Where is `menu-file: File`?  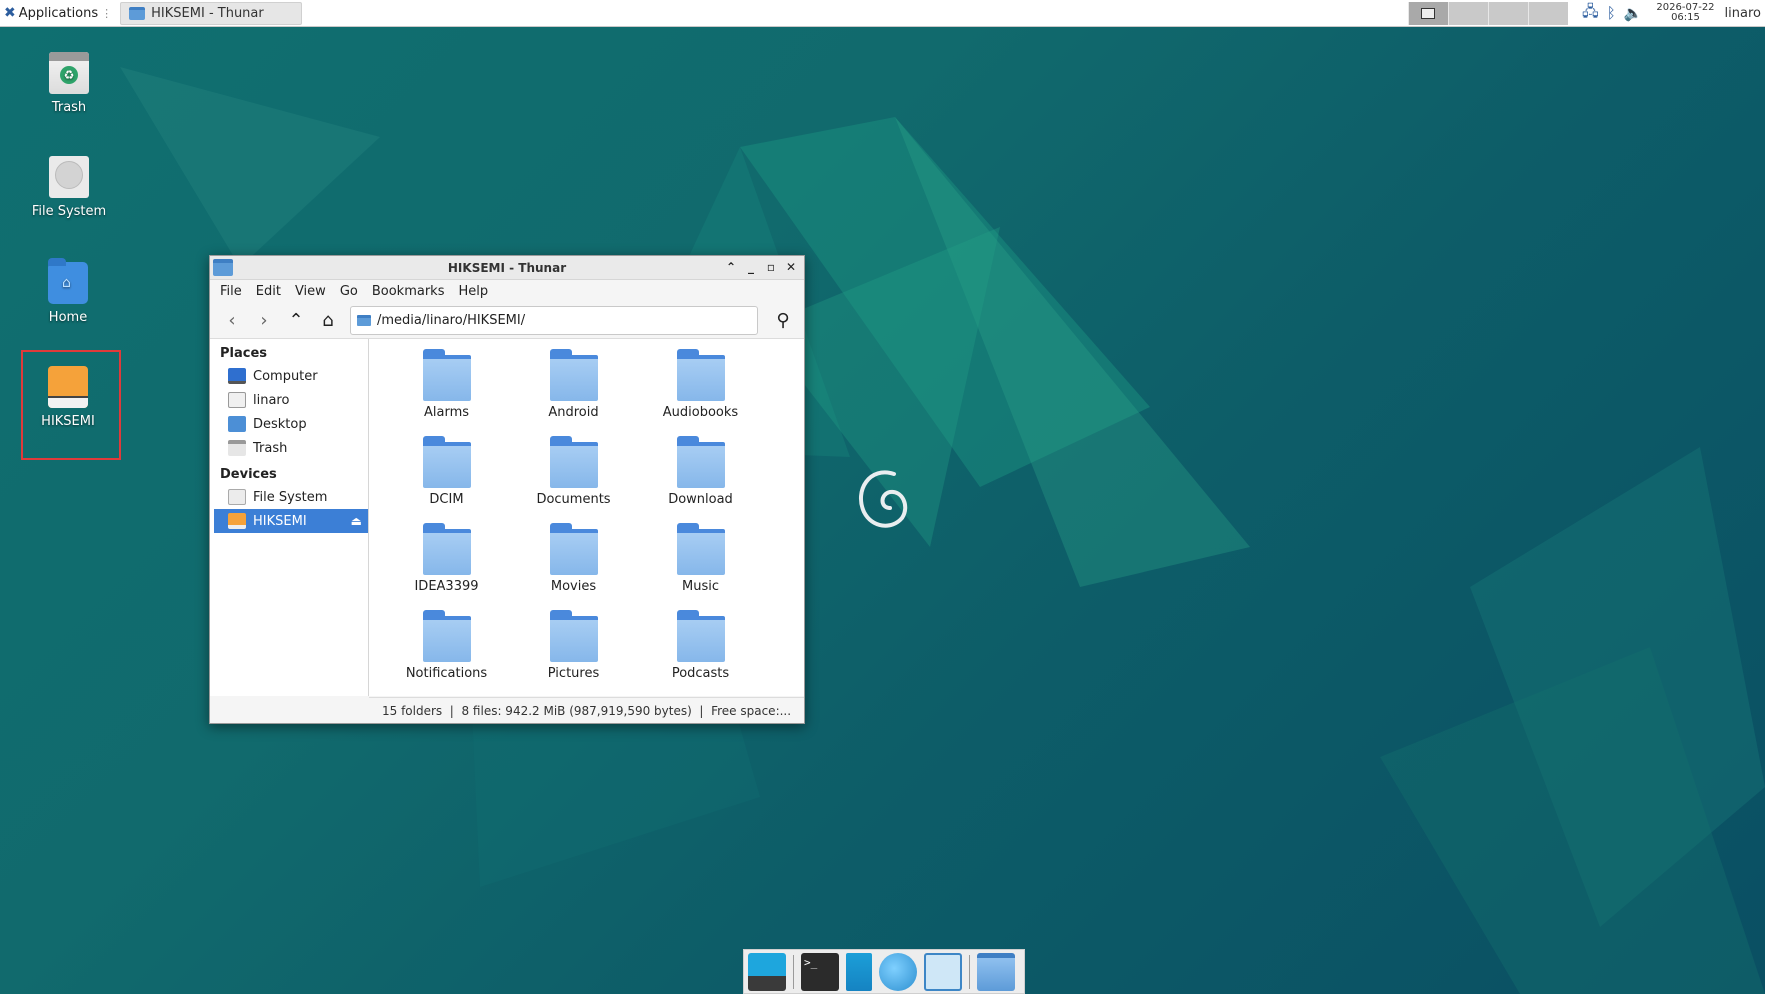
menu-file: File is located at coordinates (231, 291).